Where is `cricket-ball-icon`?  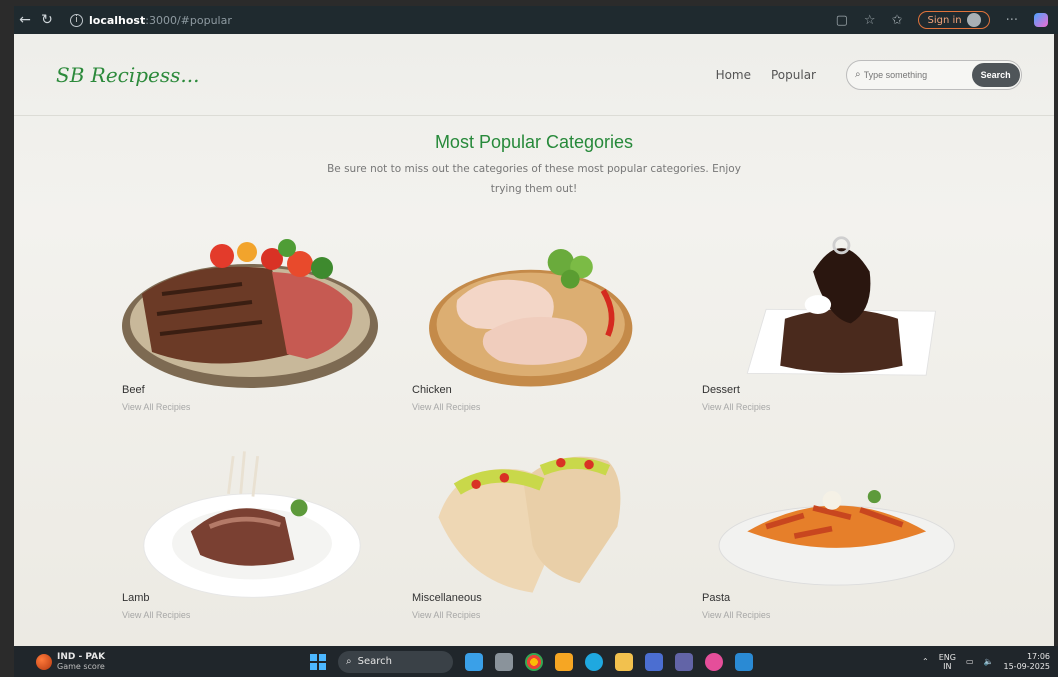
cricket-ball-icon is located at coordinates (44, 661).